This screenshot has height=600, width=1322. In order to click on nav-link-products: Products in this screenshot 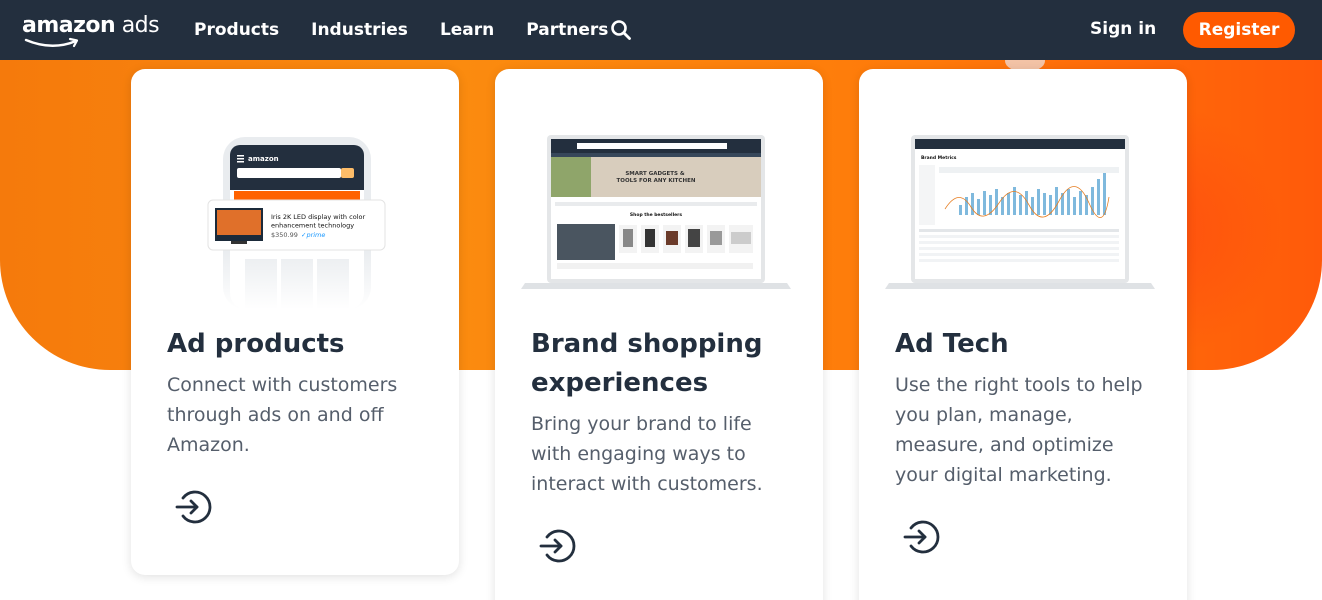, I will do `click(236, 30)`.